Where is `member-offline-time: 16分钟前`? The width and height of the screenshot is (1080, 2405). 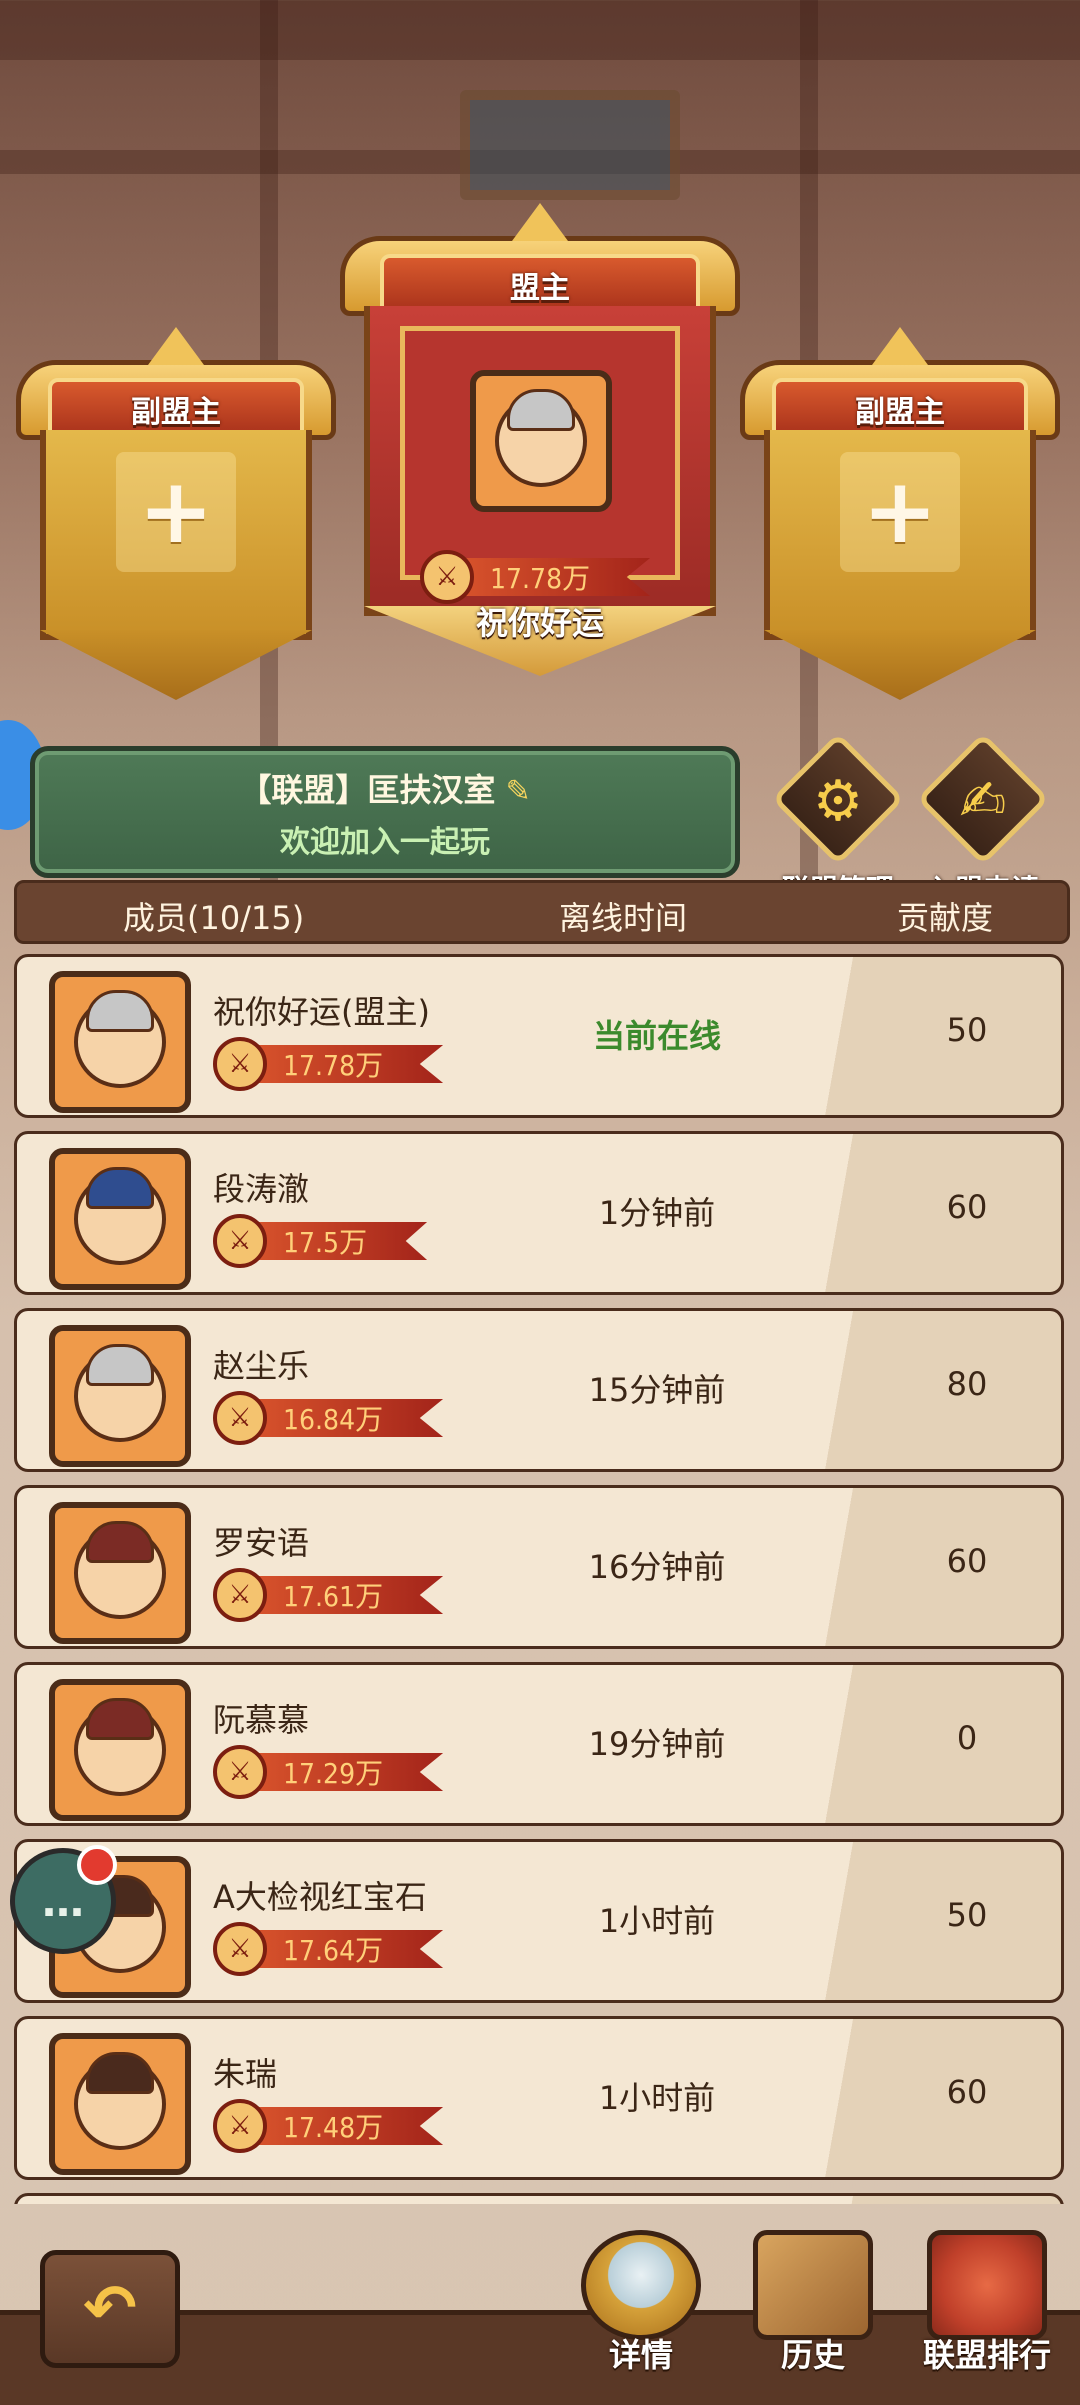 member-offline-time: 16分钟前 is located at coordinates (657, 1567).